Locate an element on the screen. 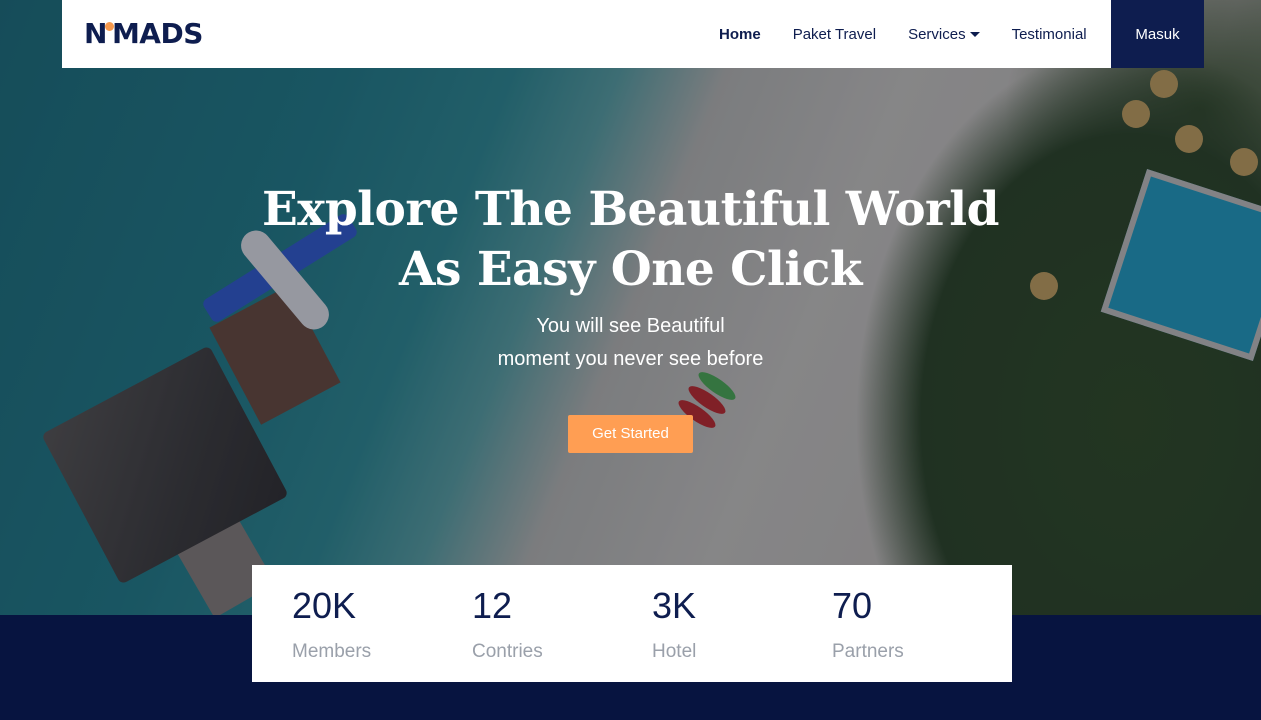 The width and height of the screenshot is (1261, 720). login-button: Masuk is located at coordinates (1157, 34).